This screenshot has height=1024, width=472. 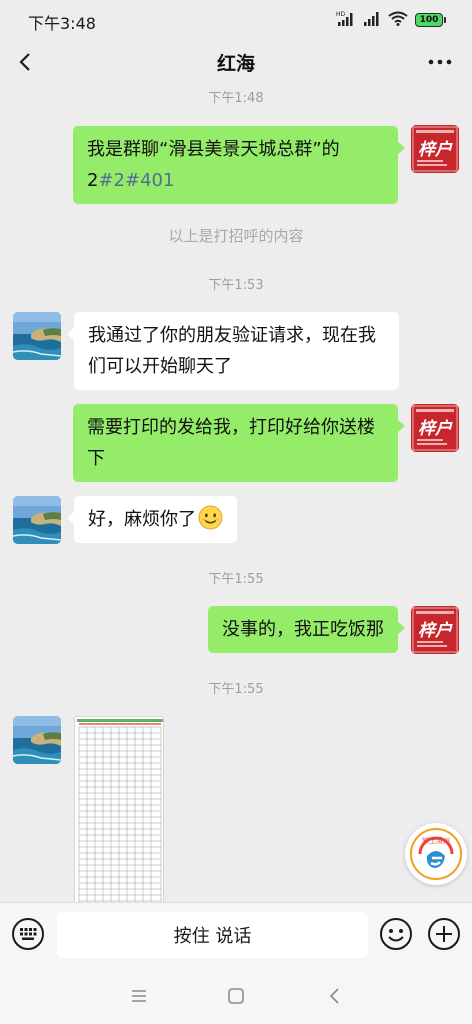 I want to click on nav-back-button, so click(x=335, y=996).